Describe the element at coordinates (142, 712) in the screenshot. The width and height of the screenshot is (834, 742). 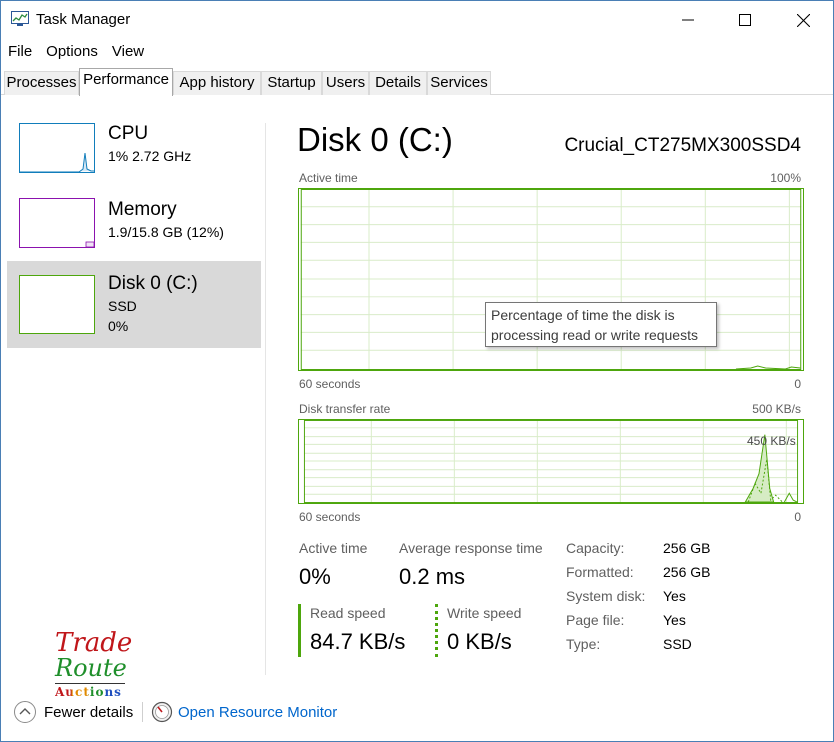
I see `footer-separator` at that location.